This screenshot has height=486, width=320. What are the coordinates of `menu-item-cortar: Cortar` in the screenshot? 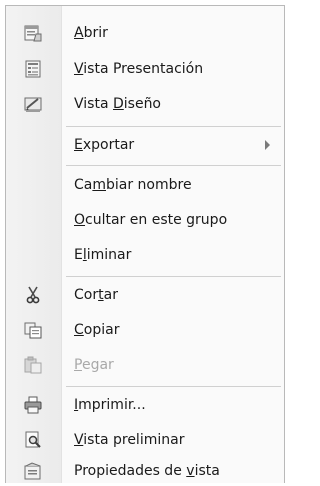 It's located at (145, 295).